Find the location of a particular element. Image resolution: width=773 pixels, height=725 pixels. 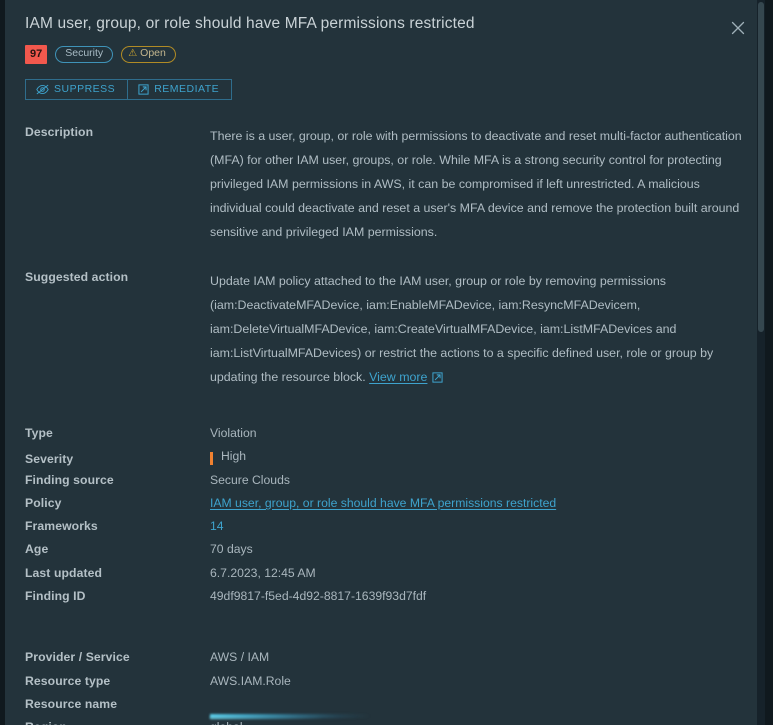

region-label: Region is located at coordinates (117, 720).